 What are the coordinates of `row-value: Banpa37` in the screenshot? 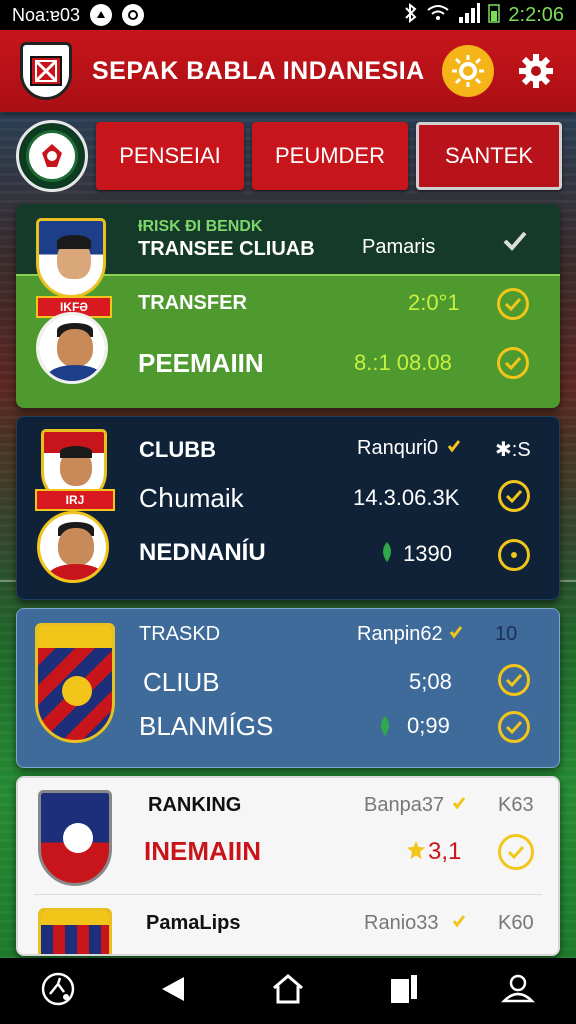 It's located at (404, 805).